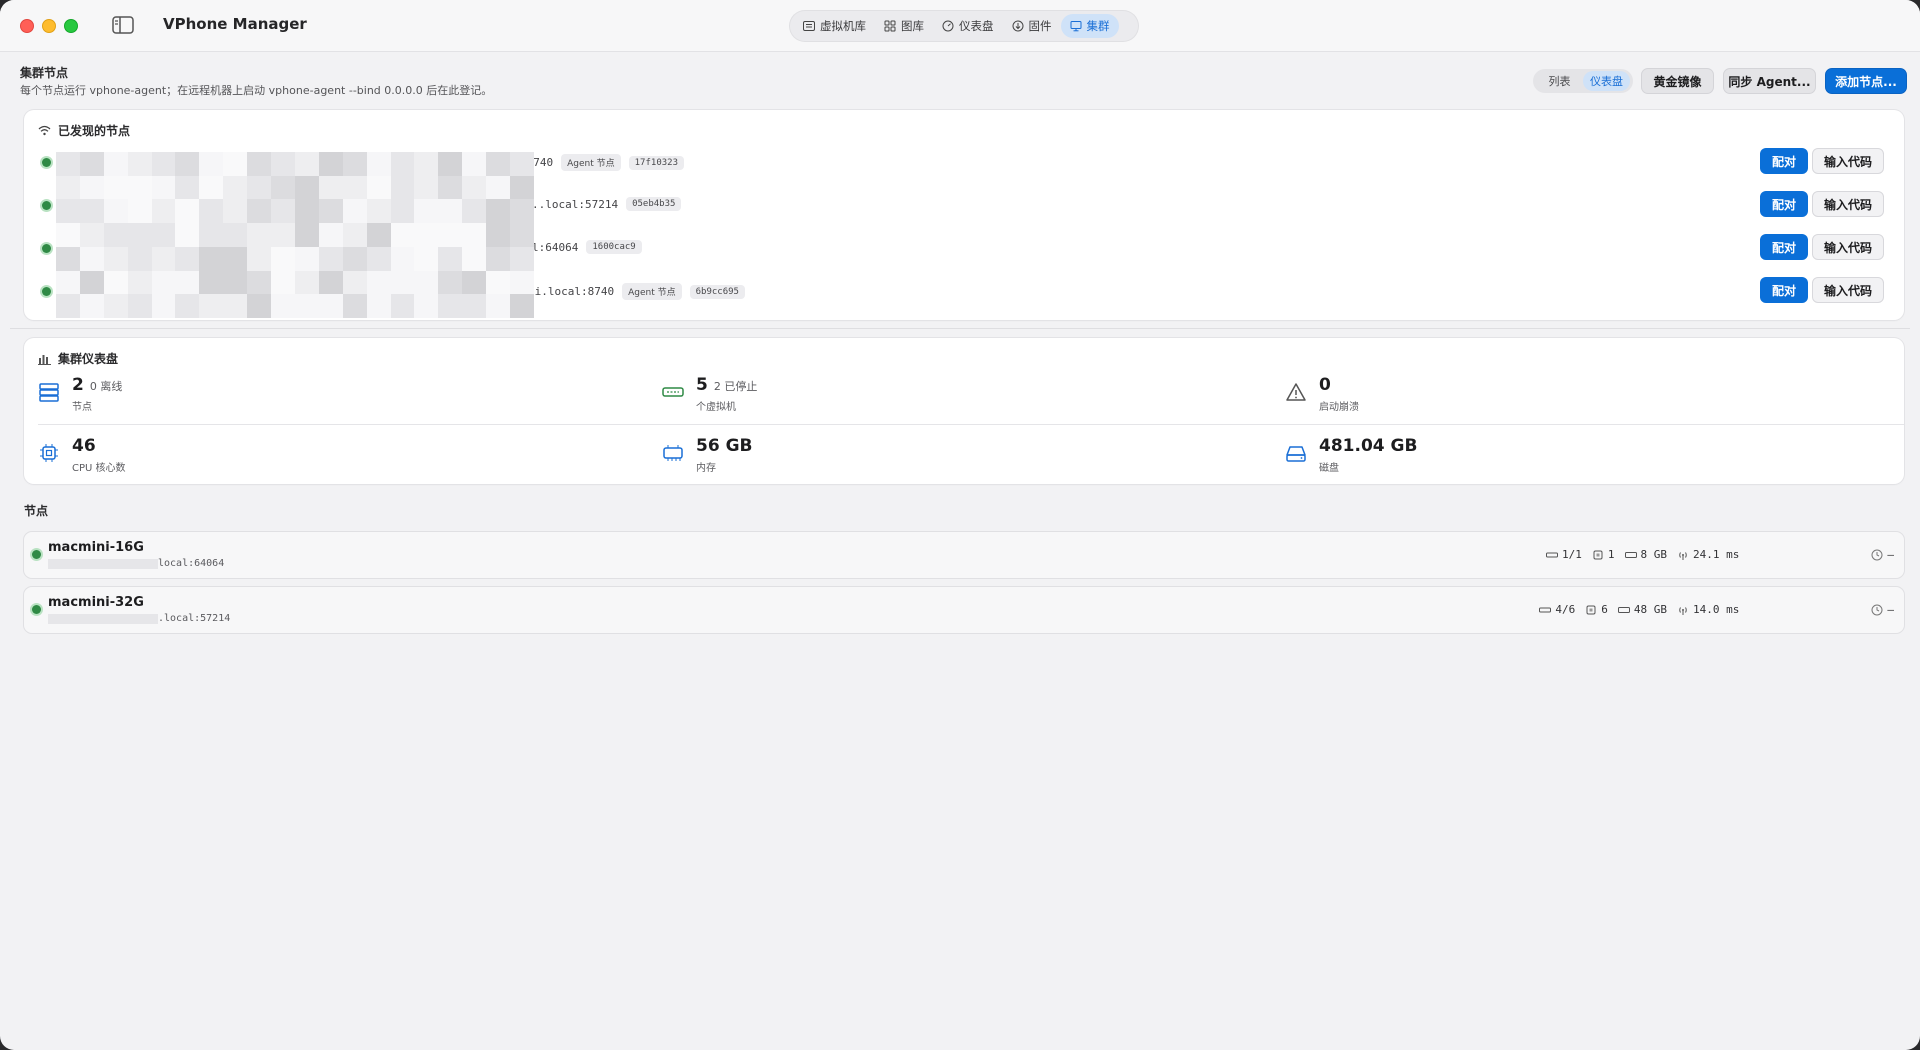  What do you see at coordinates (1325, 385) in the screenshot?
I see `stat-value: 0` at bounding box center [1325, 385].